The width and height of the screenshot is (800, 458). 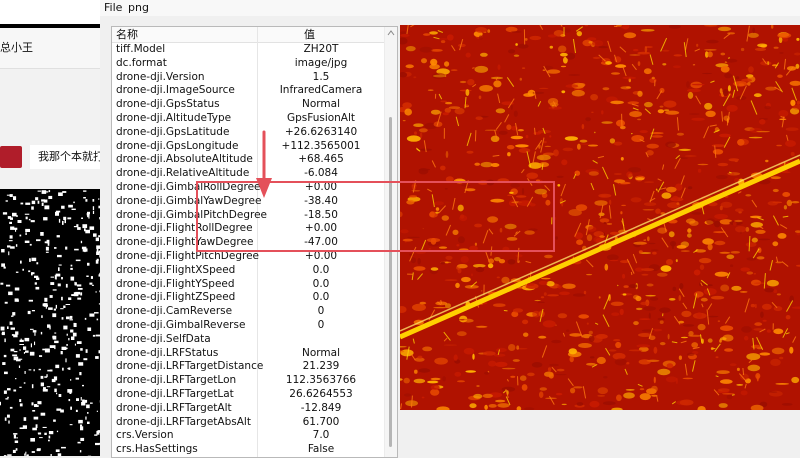 I want to click on table-row: drone-dji.ImageSourceInfraredCamera, so click(x=248, y=91).